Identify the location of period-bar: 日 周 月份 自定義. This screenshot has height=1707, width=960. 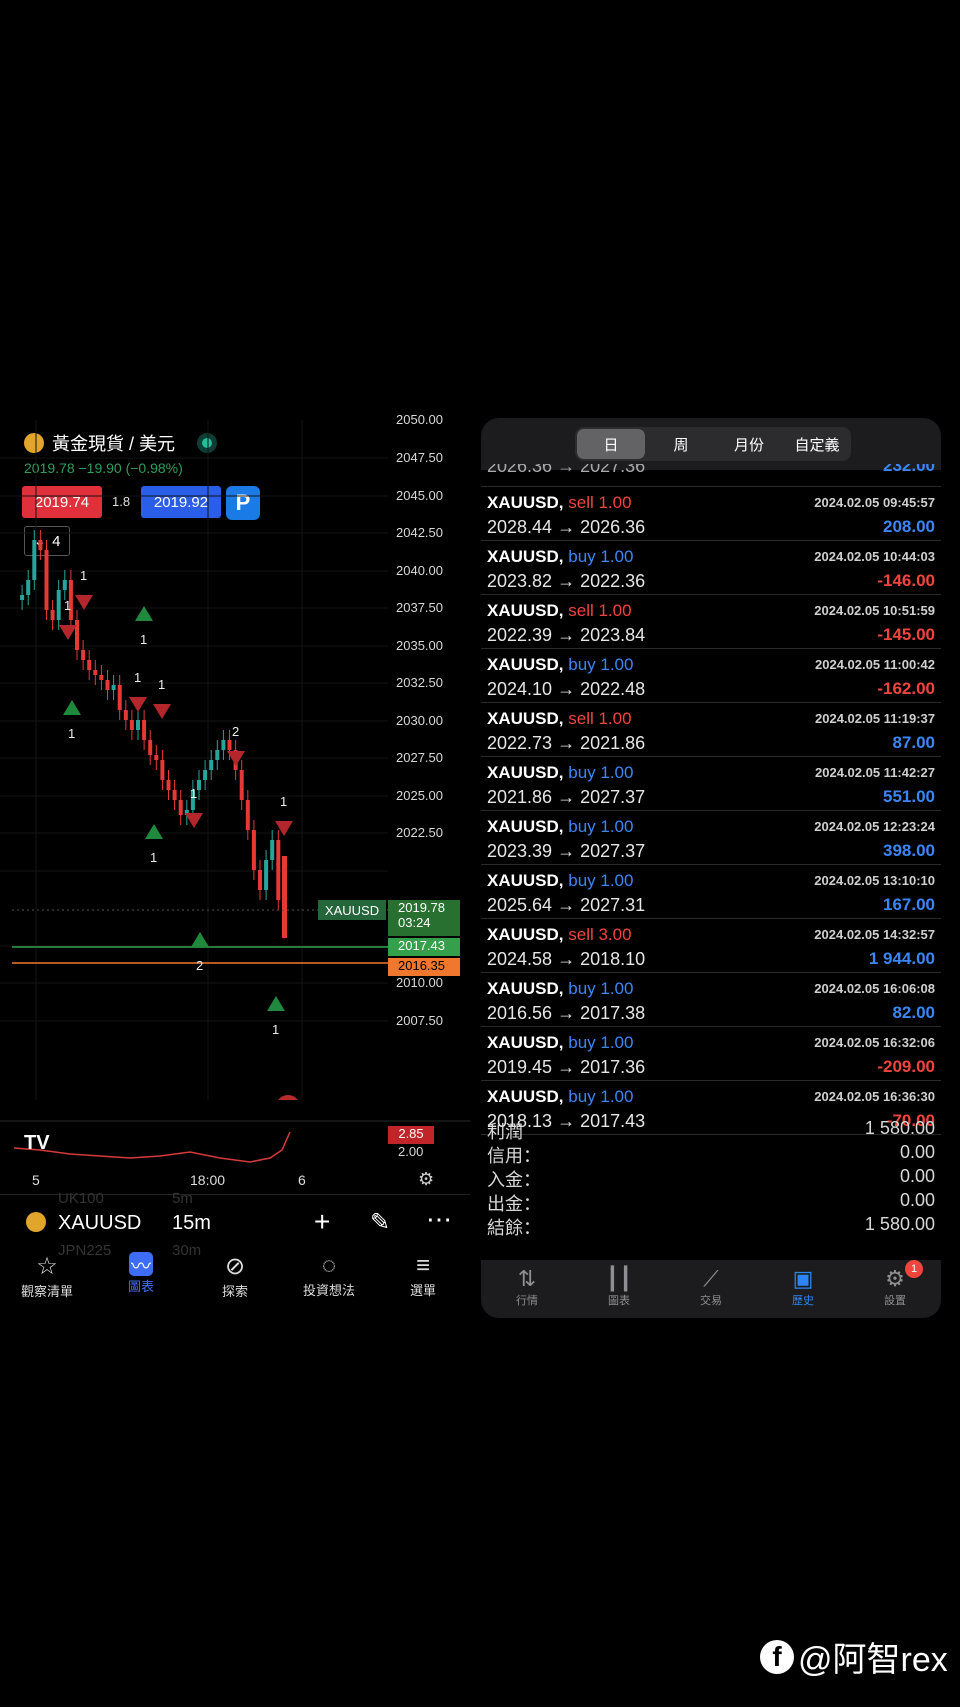
(711, 444).